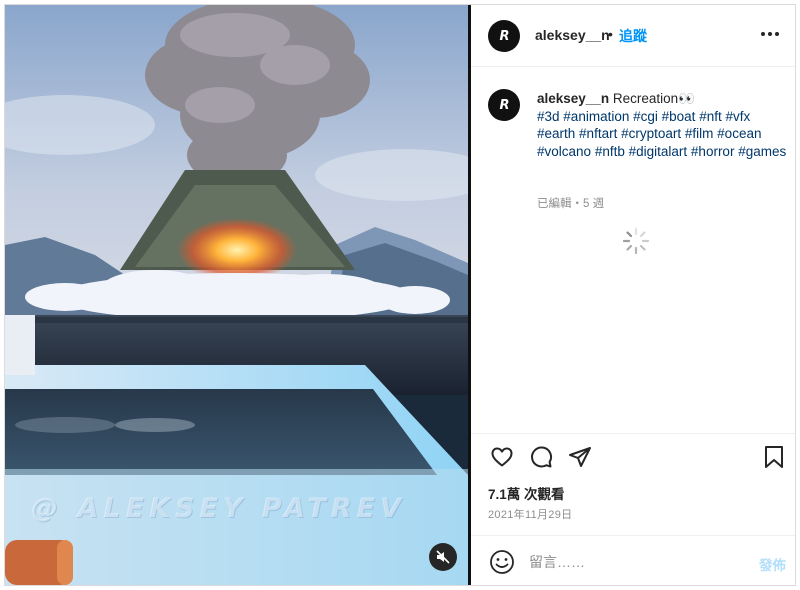  I want to click on caption-avatar: R, so click(504, 105).